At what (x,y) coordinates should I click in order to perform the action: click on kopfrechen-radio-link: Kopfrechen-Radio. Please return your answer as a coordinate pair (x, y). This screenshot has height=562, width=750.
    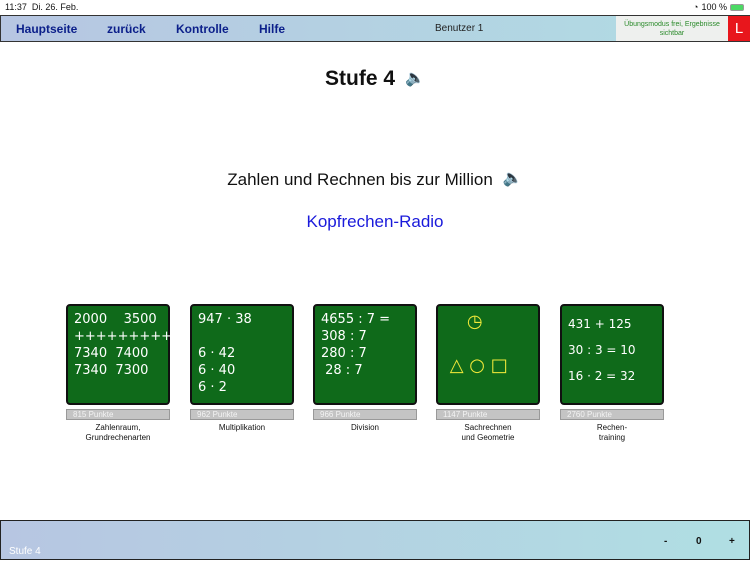
    Looking at the image, I should click on (374, 221).